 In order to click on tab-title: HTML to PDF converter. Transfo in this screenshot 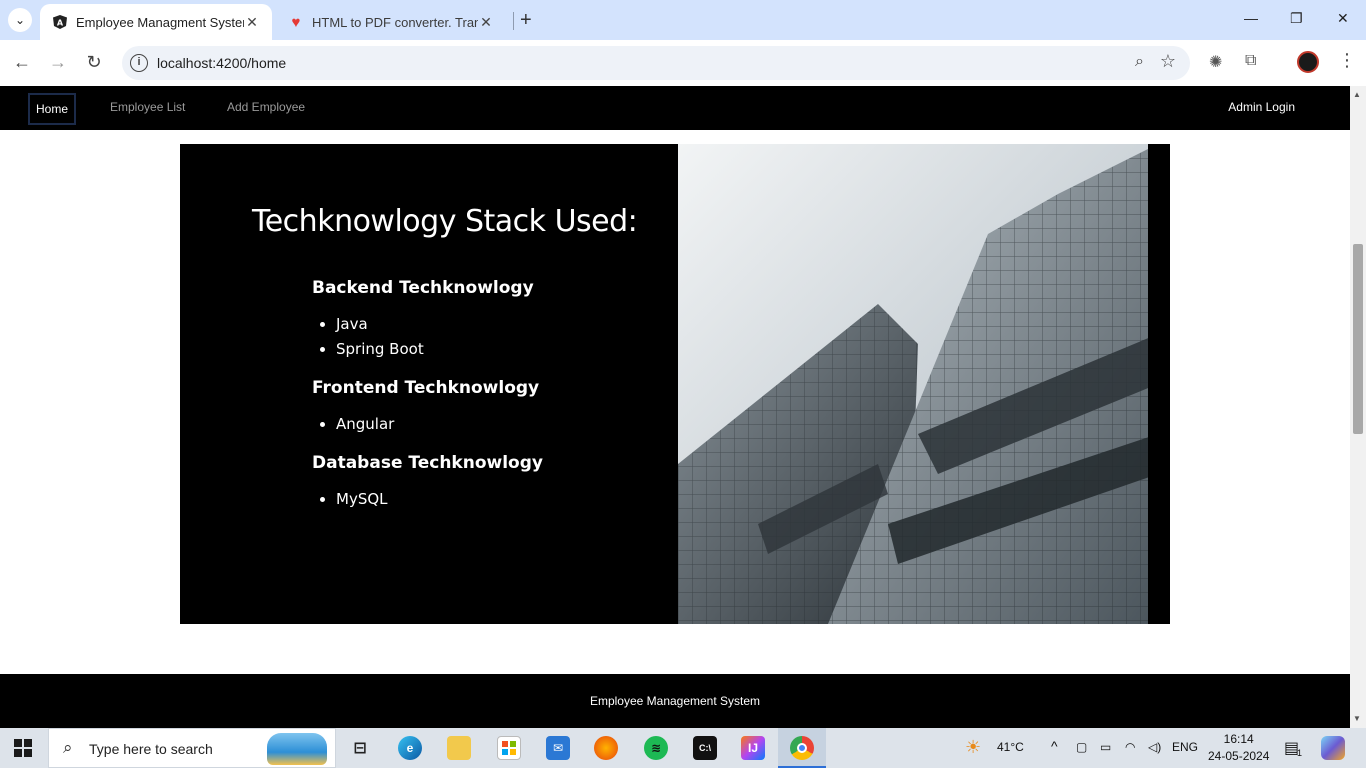, I will do `click(395, 22)`.